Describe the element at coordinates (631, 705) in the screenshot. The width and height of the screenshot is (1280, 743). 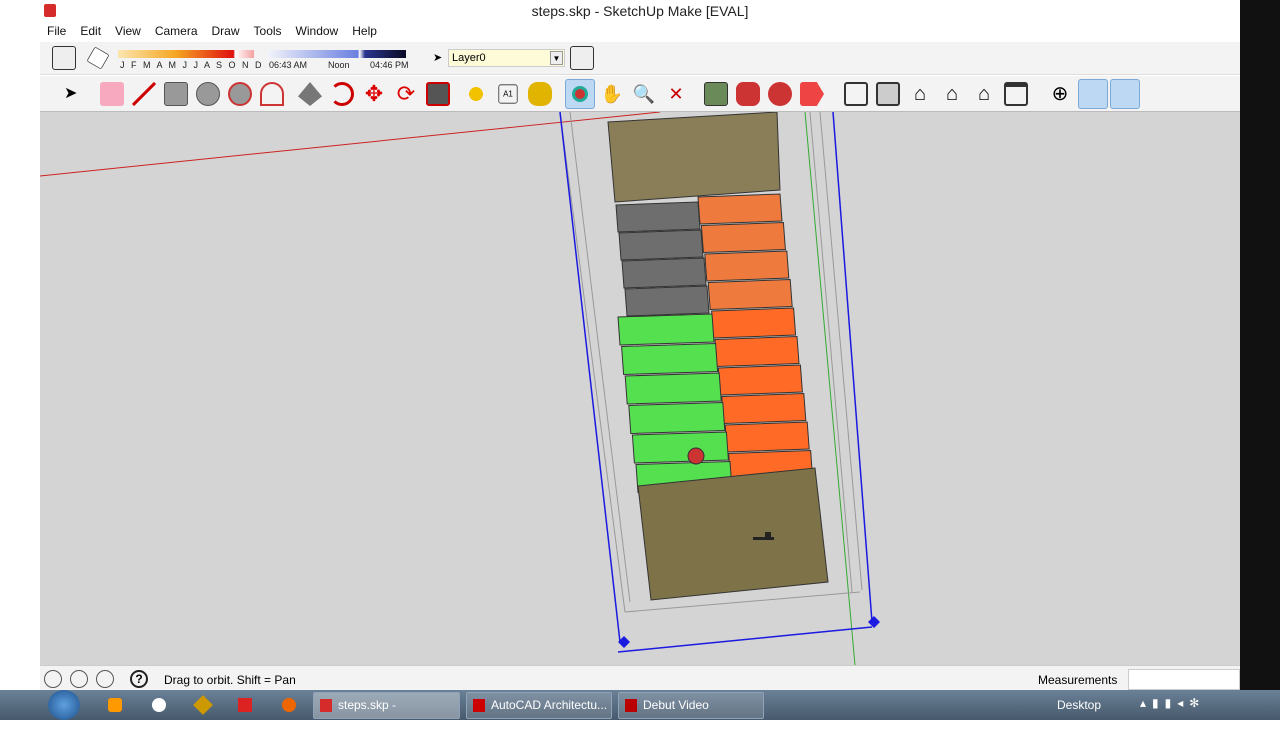
I see `debut-icon` at that location.